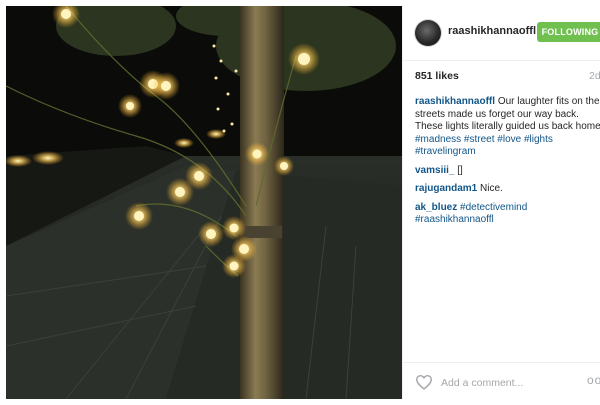  I want to click on hashtag-link: #raashikhannaoffl, so click(454, 219).